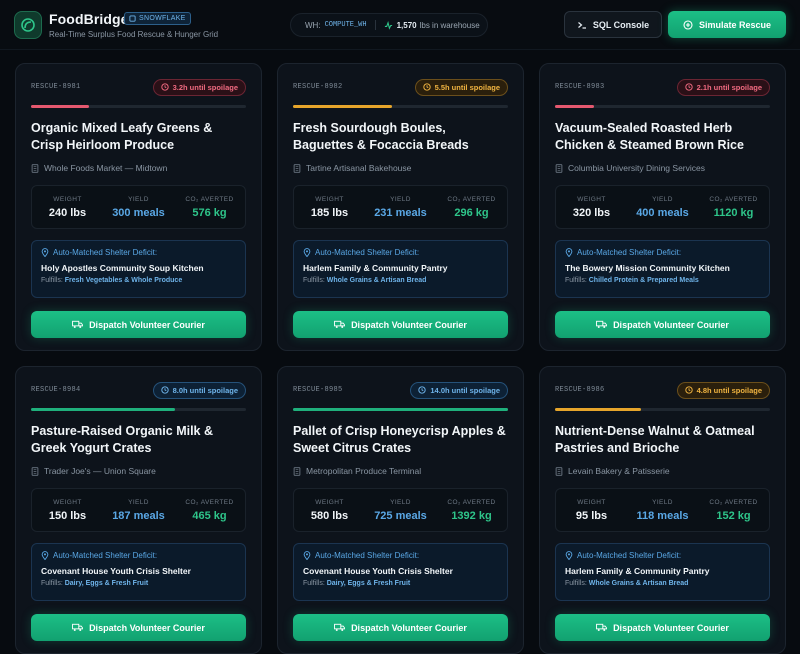  Describe the element at coordinates (138, 389) in the screenshot. I see `card-header: RESCUE-8984 8.0h until spoilage` at that location.